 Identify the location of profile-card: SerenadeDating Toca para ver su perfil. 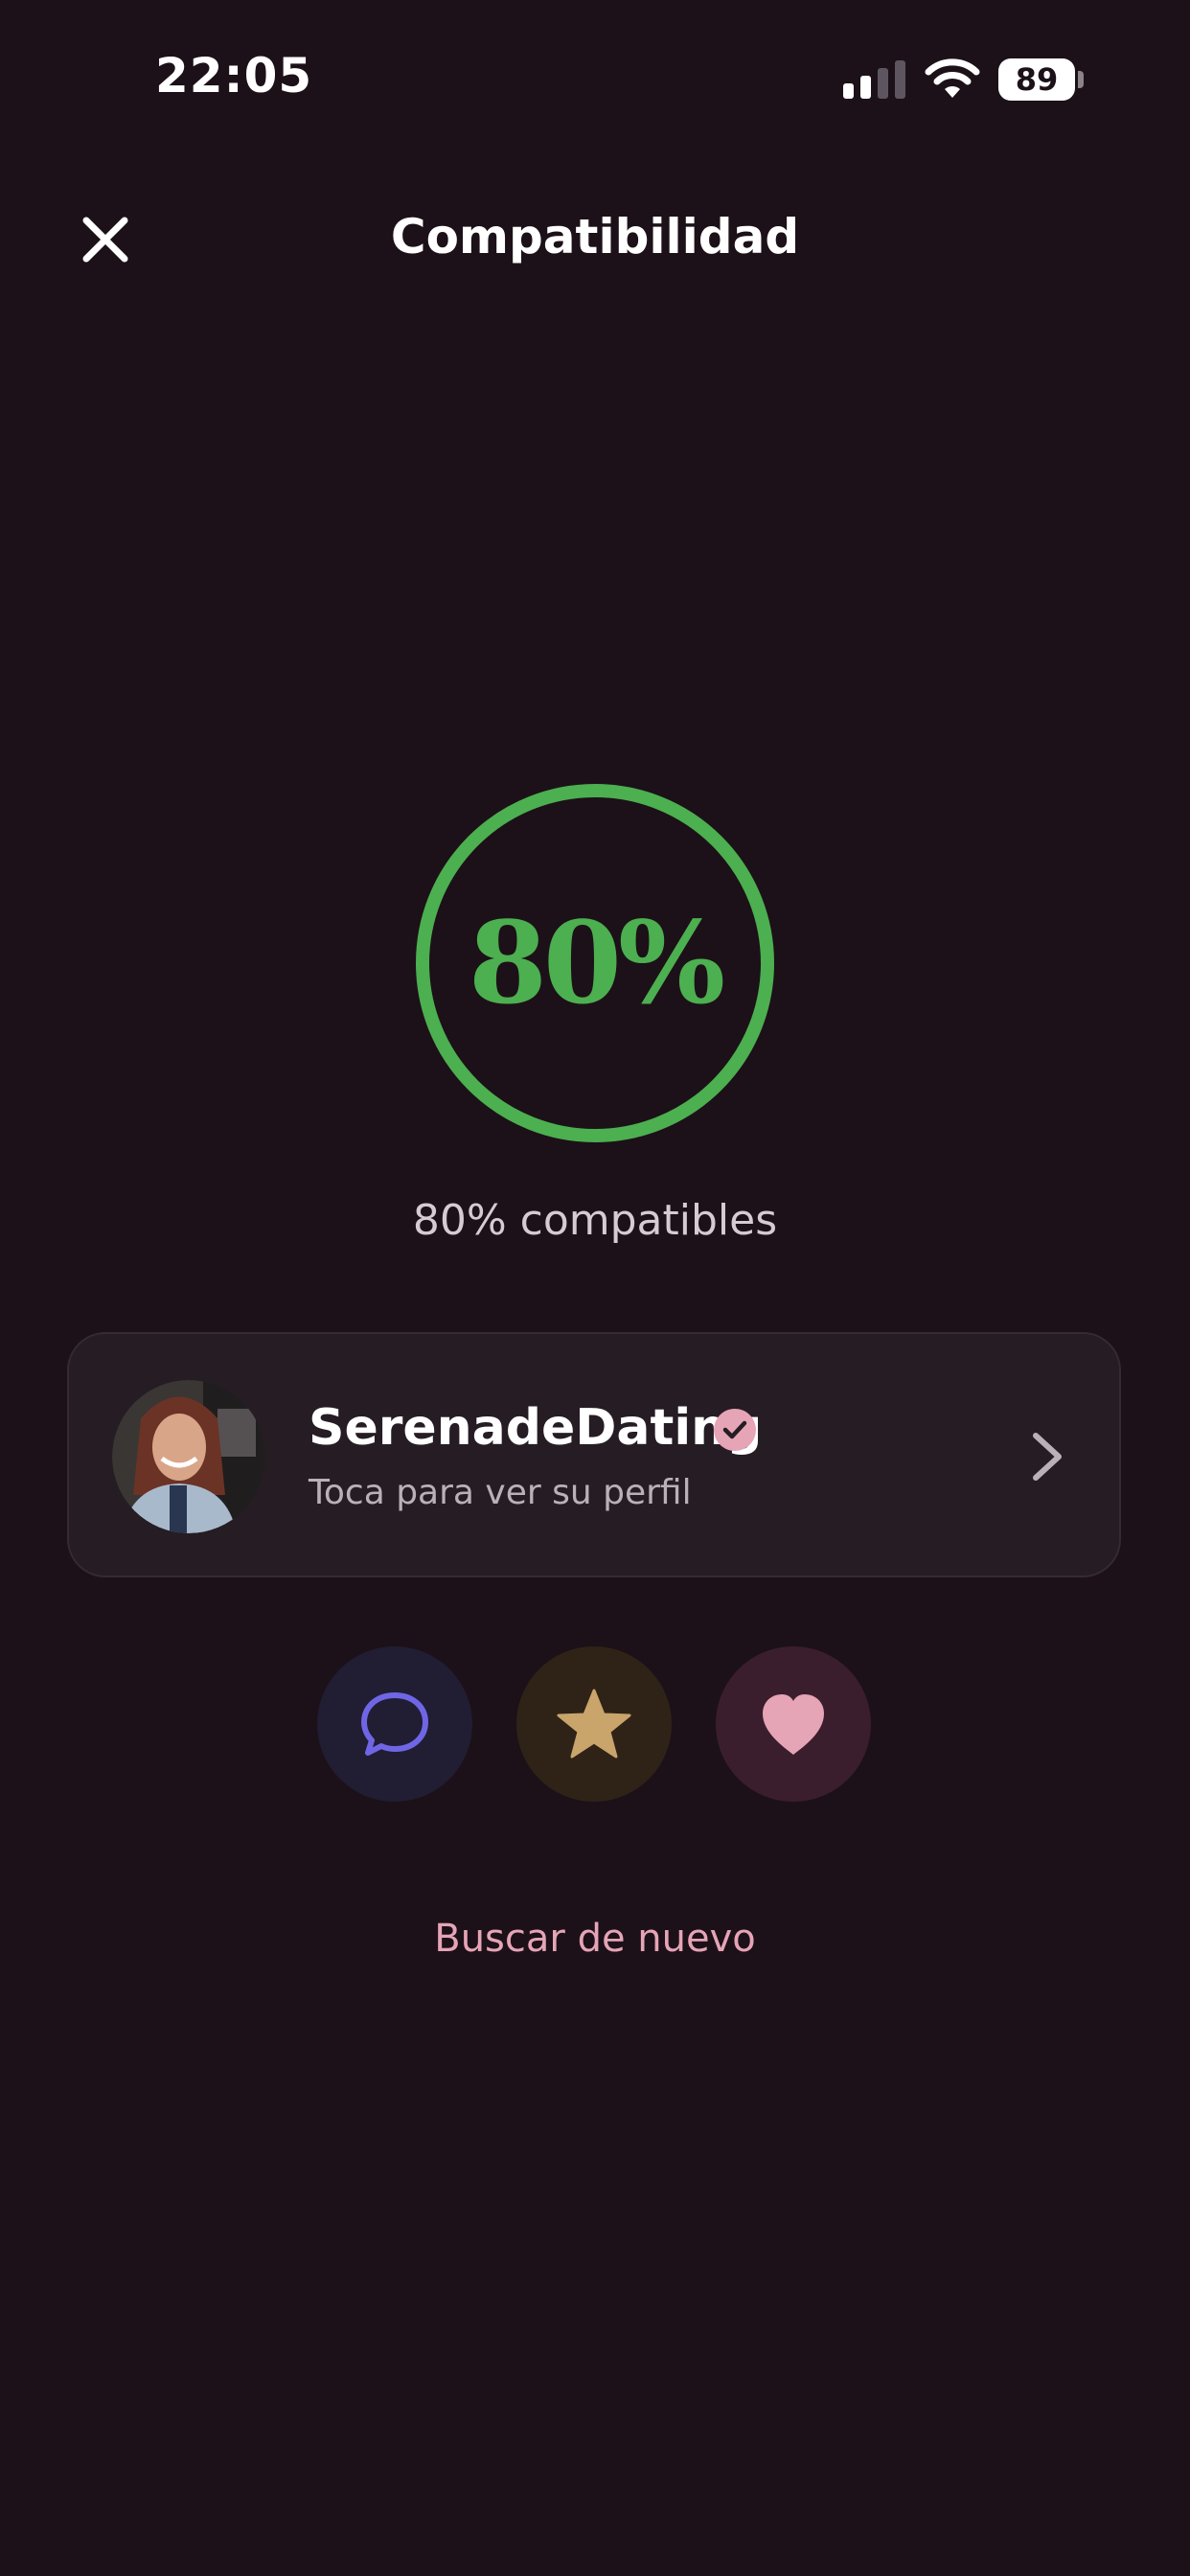
(594, 1454).